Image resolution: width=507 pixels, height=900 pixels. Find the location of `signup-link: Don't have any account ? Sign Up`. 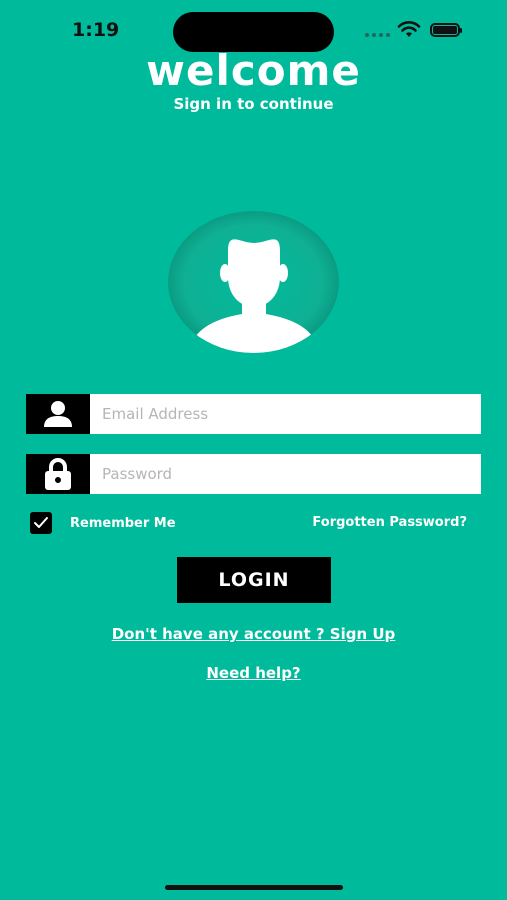

signup-link: Don't have any account ? Sign Up is located at coordinates (254, 634).